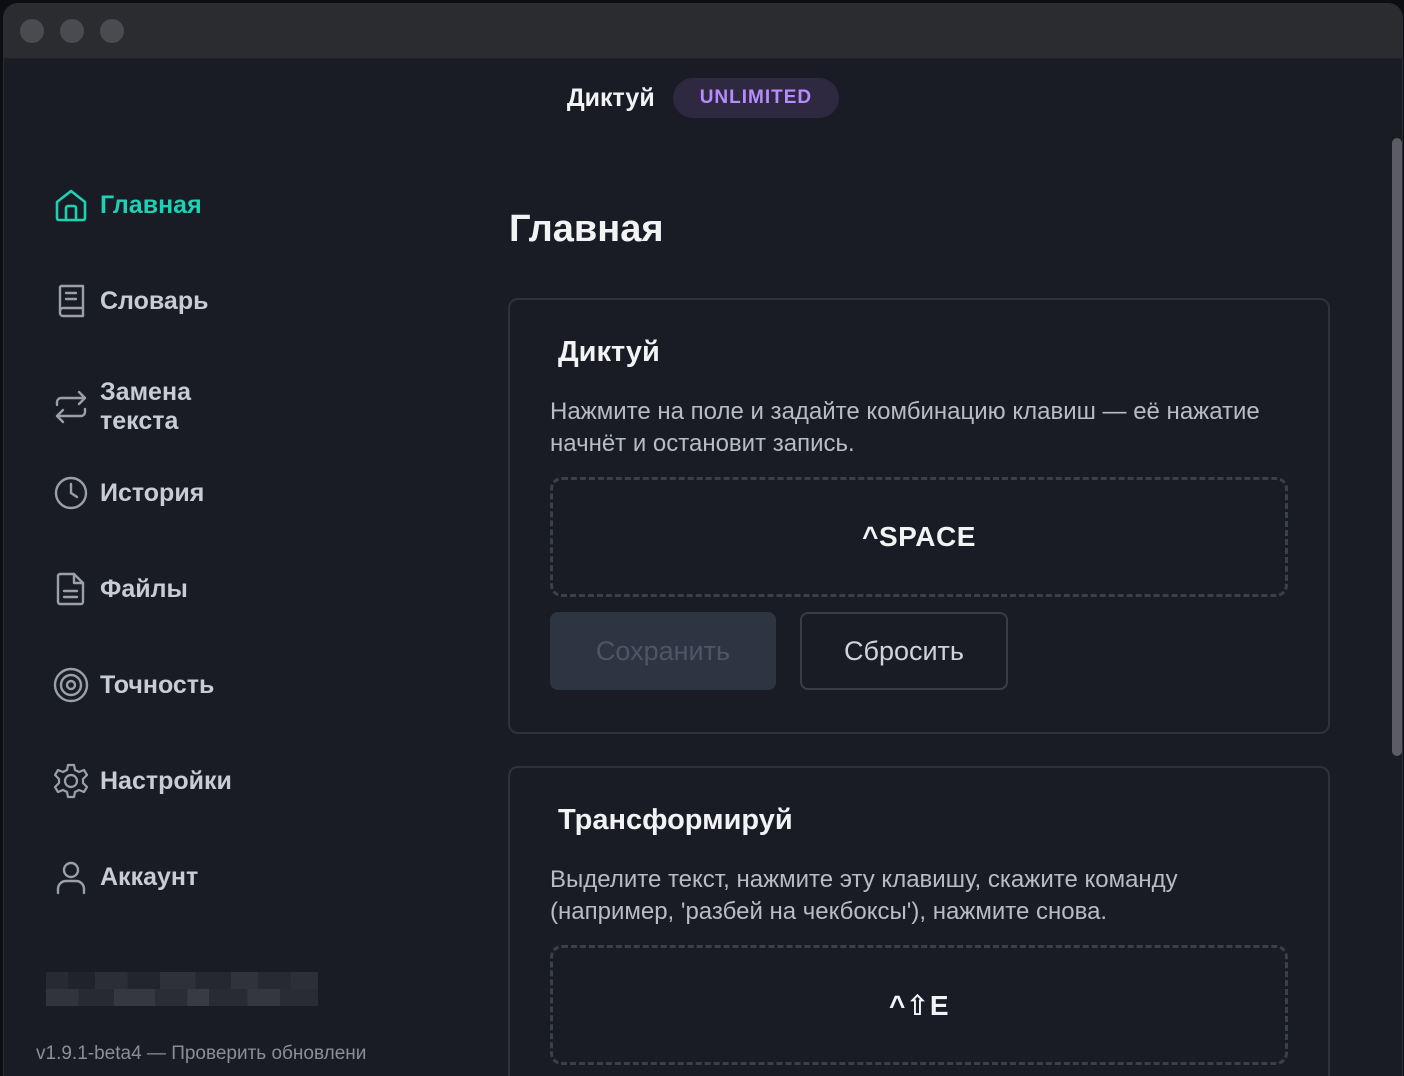 The height and width of the screenshot is (1076, 1404). Describe the element at coordinates (663, 651) in the screenshot. I see `save-button: Сохранить` at that location.